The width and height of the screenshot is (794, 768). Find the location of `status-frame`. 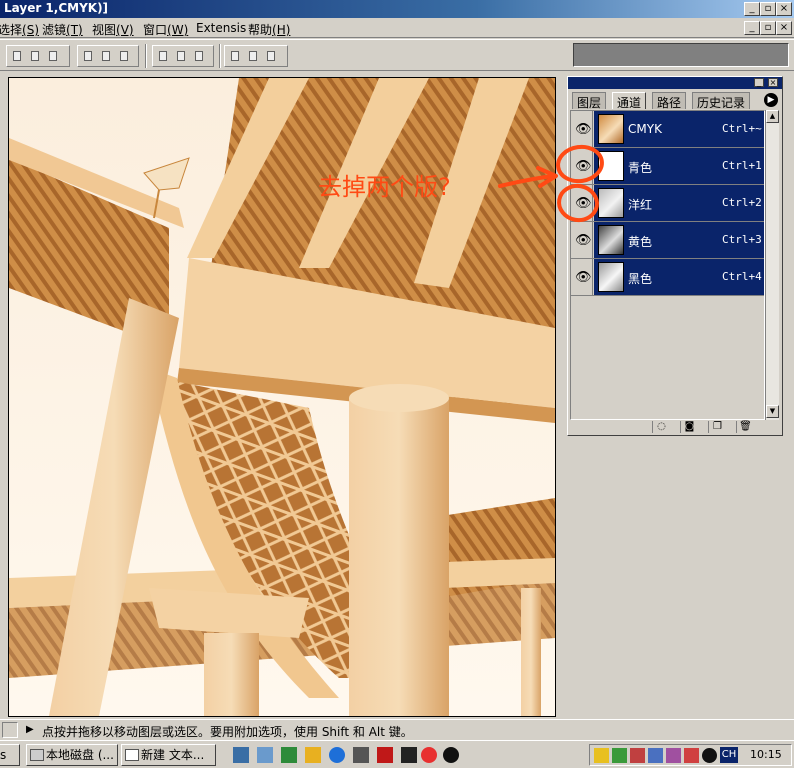

status-frame is located at coordinates (10, 730).